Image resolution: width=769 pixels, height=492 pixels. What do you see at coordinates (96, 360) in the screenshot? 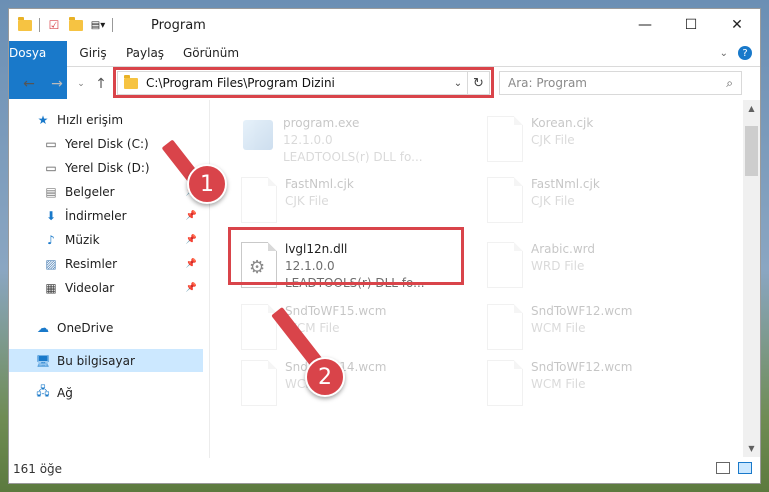
I see `sidebar-item-label: Bu bilgisayar` at bounding box center [96, 360].